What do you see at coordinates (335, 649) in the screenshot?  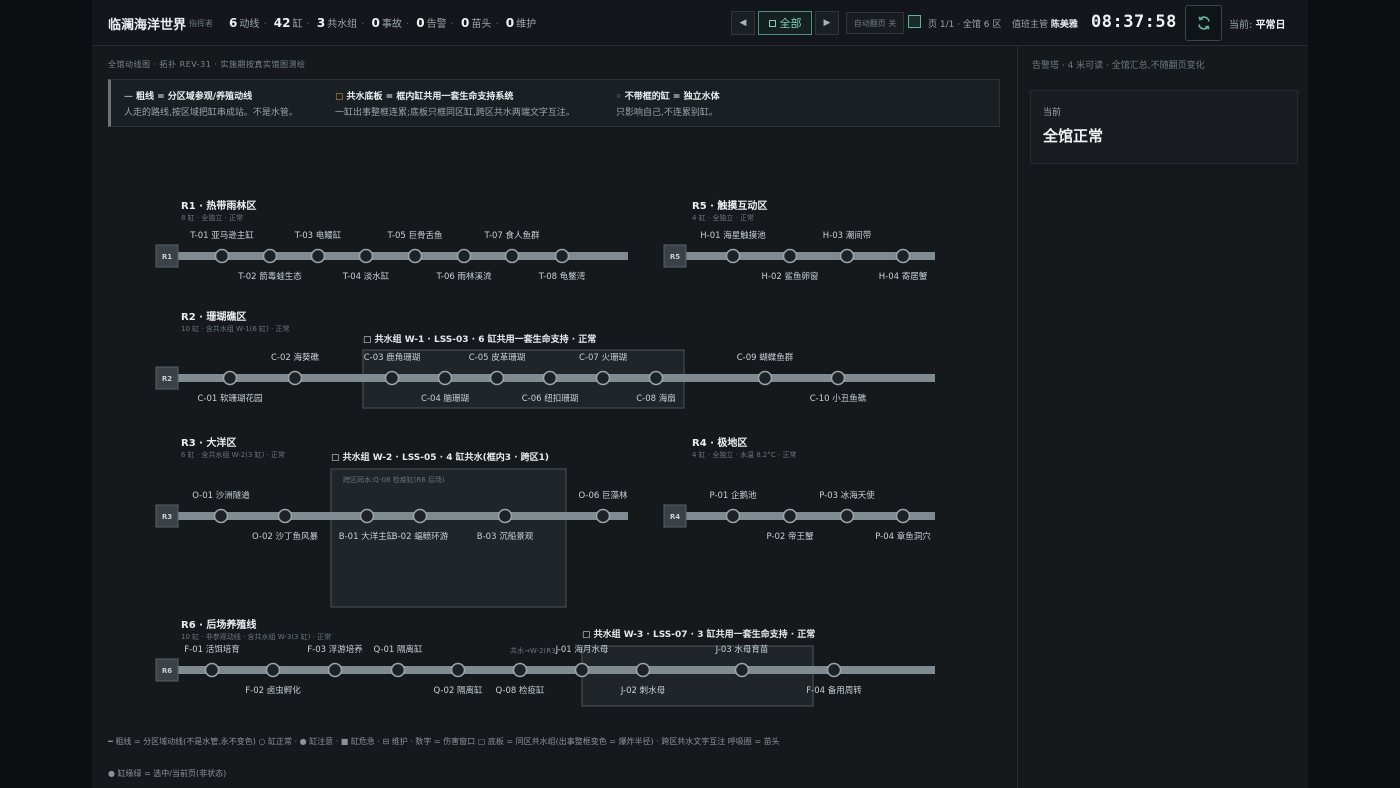 I see `tank-label: F-03 浮游培养` at bounding box center [335, 649].